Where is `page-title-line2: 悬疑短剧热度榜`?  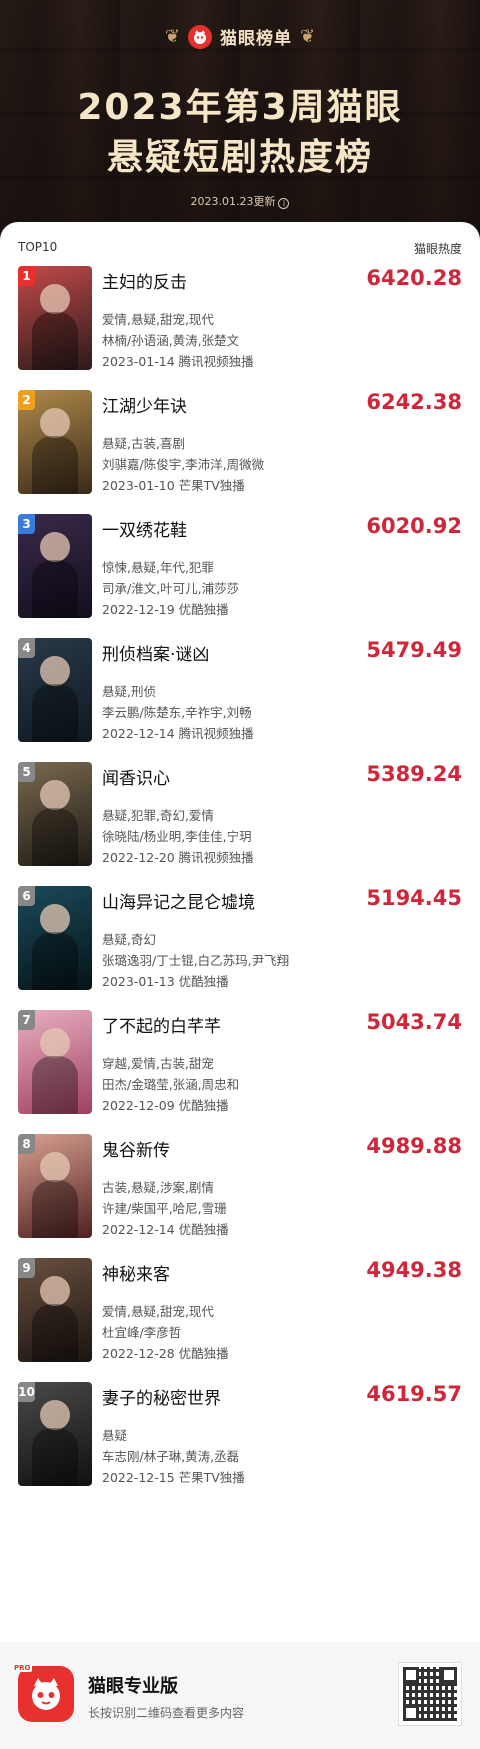
page-title-line2: 悬疑短剧热度榜 is located at coordinates (239, 157).